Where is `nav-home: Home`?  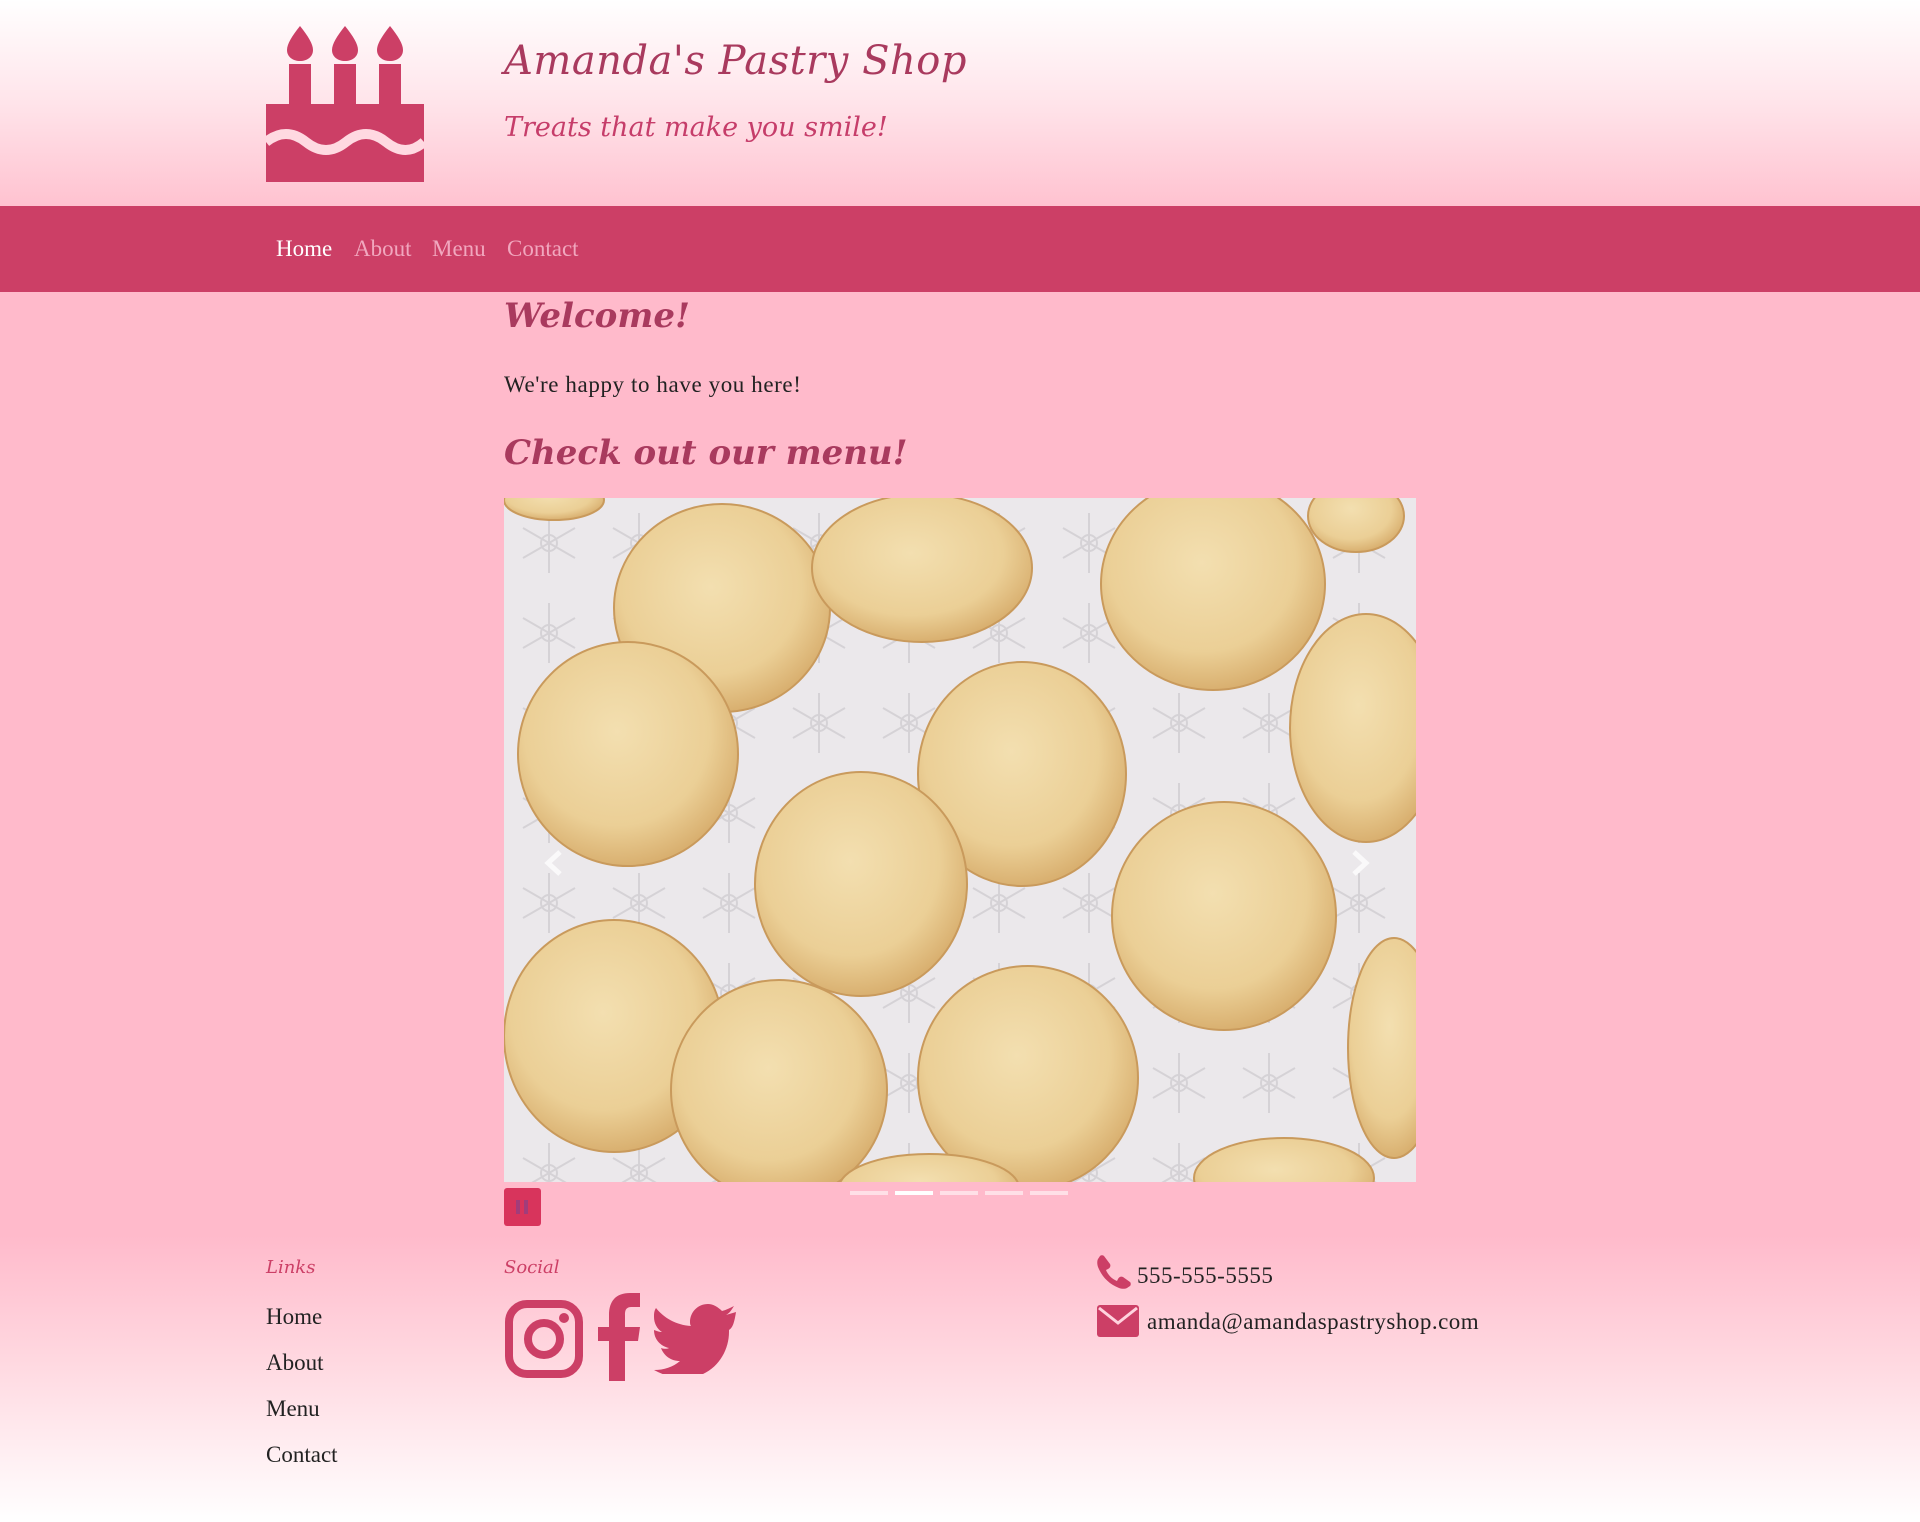 nav-home: Home is located at coordinates (304, 249).